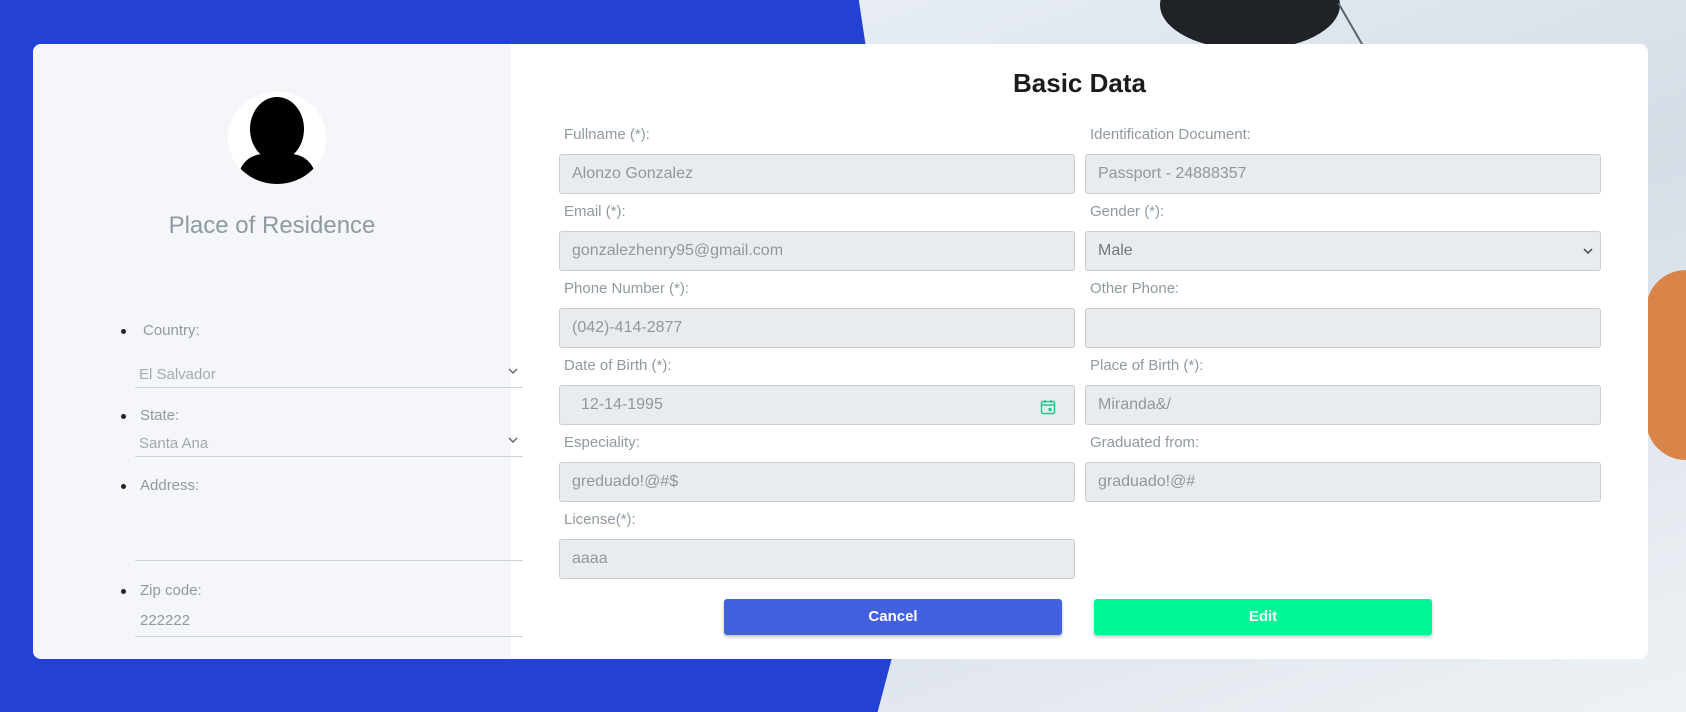 This screenshot has width=1686, height=712. What do you see at coordinates (171, 330) in the screenshot?
I see `country-label: Country:` at bounding box center [171, 330].